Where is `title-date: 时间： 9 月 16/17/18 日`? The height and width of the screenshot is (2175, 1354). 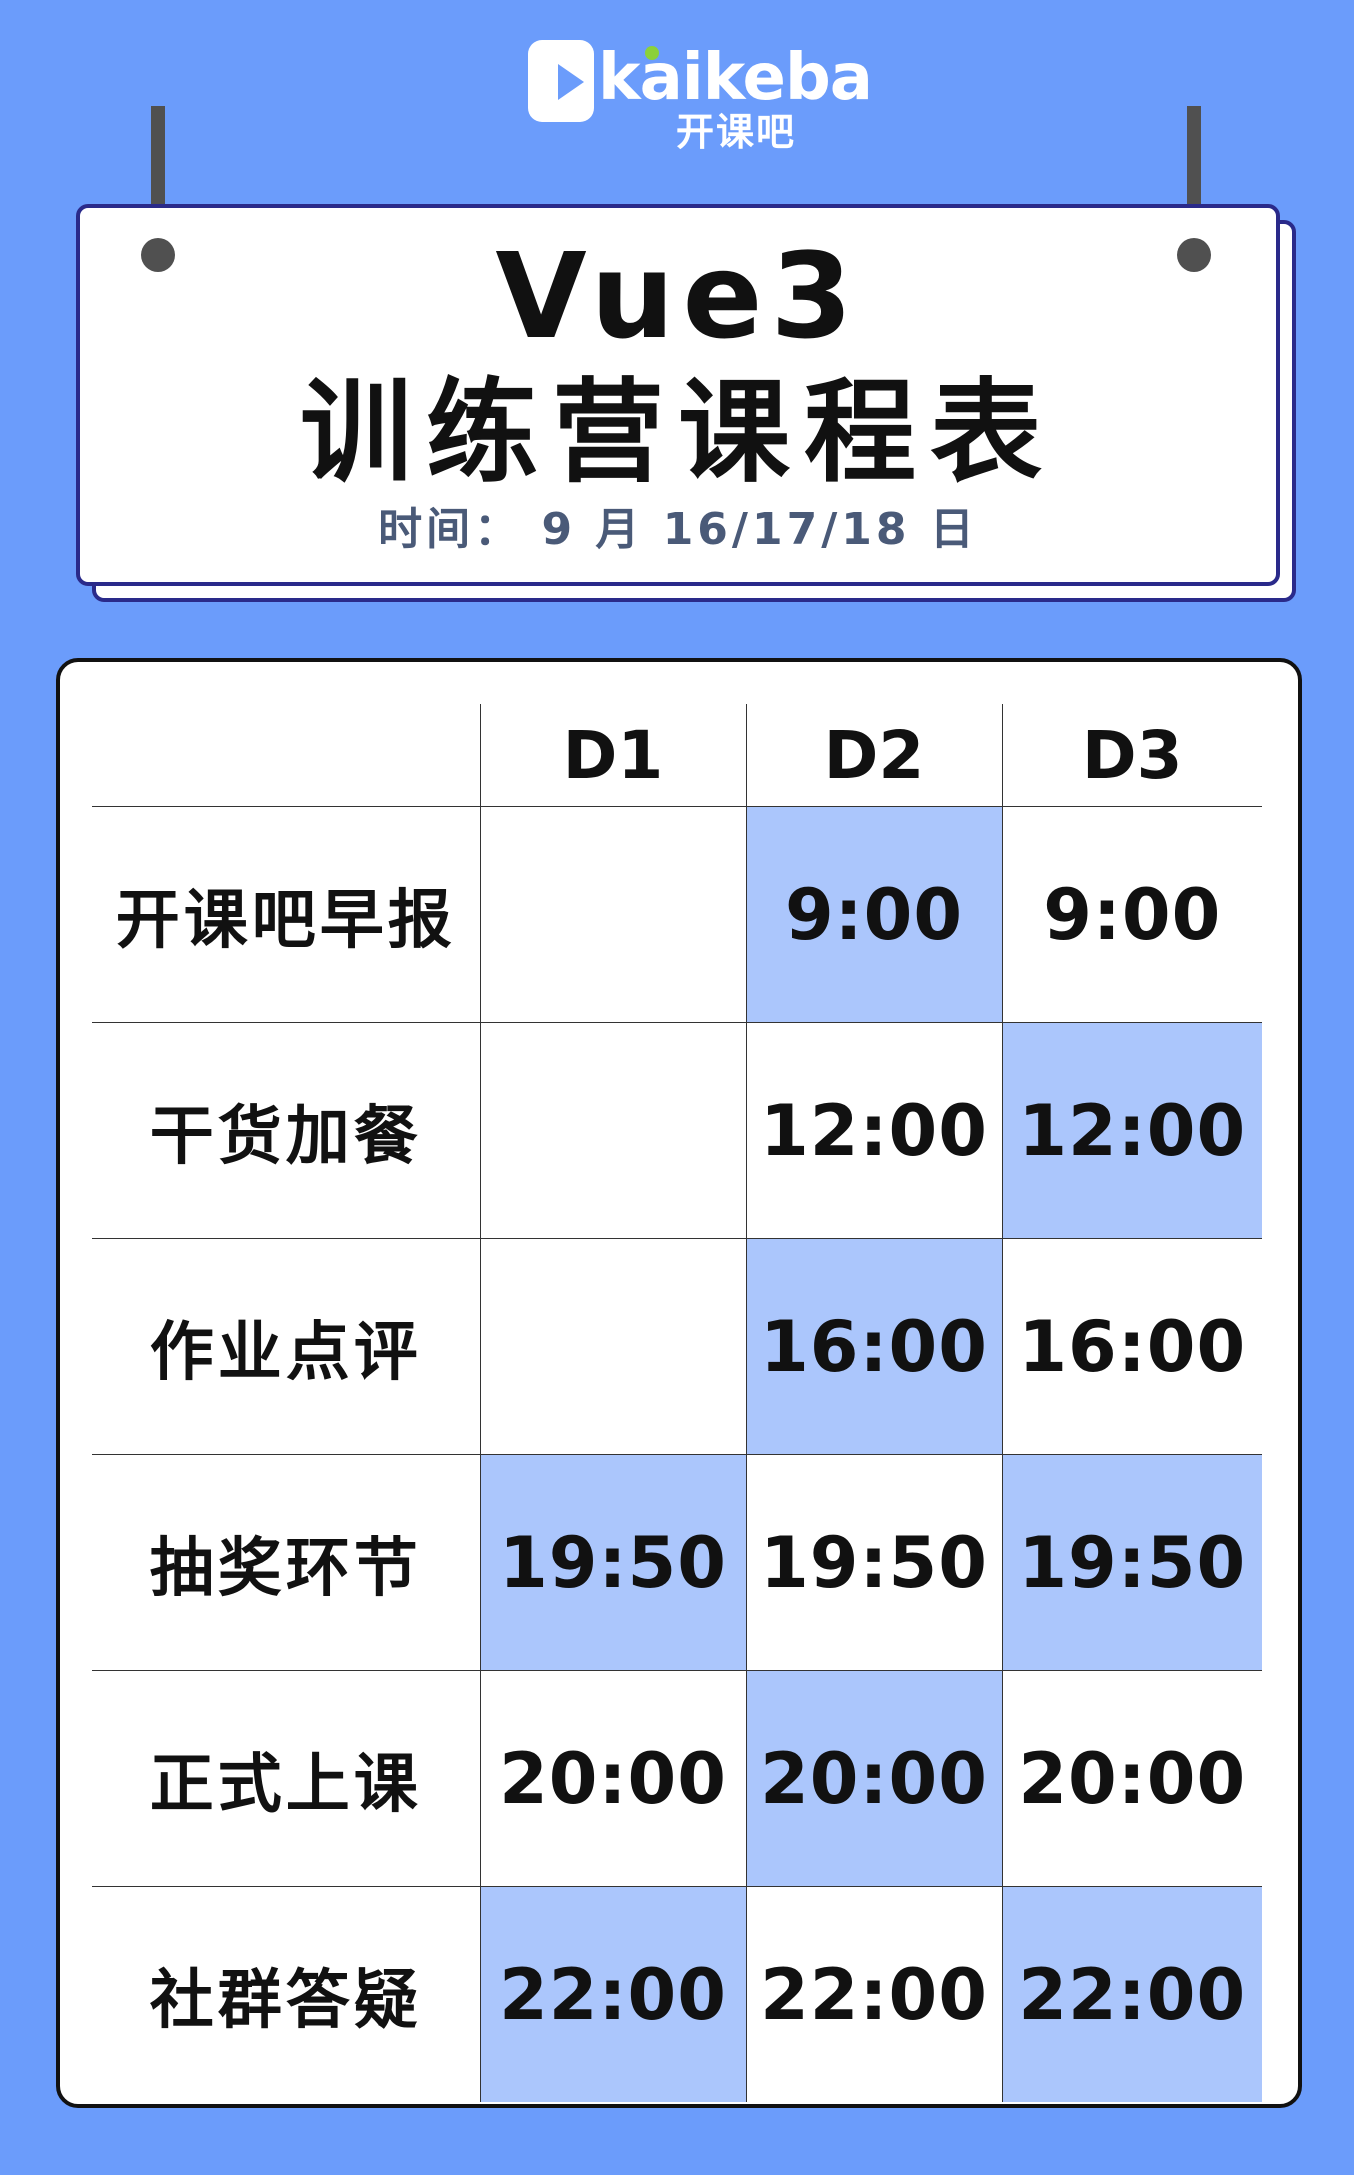
title-date: 时间： 9 月 16/17/18 日 is located at coordinates (678, 529).